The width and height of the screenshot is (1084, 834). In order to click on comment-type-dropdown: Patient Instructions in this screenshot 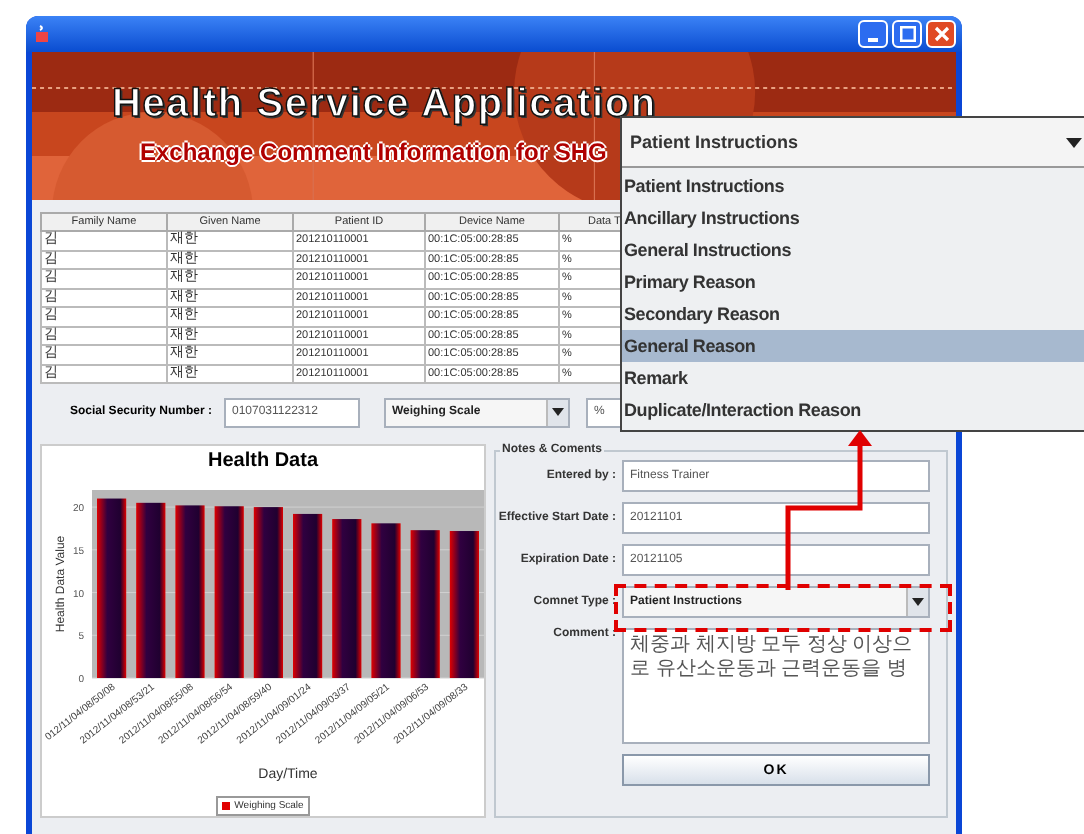, I will do `click(853, 143)`.